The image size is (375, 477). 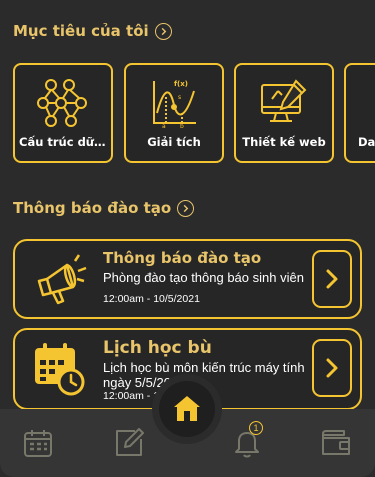 What do you see at coordinates (157, 348) in the screenshot?
I see `notice-title: Lịch học bù` at bounding box center [157, 348].